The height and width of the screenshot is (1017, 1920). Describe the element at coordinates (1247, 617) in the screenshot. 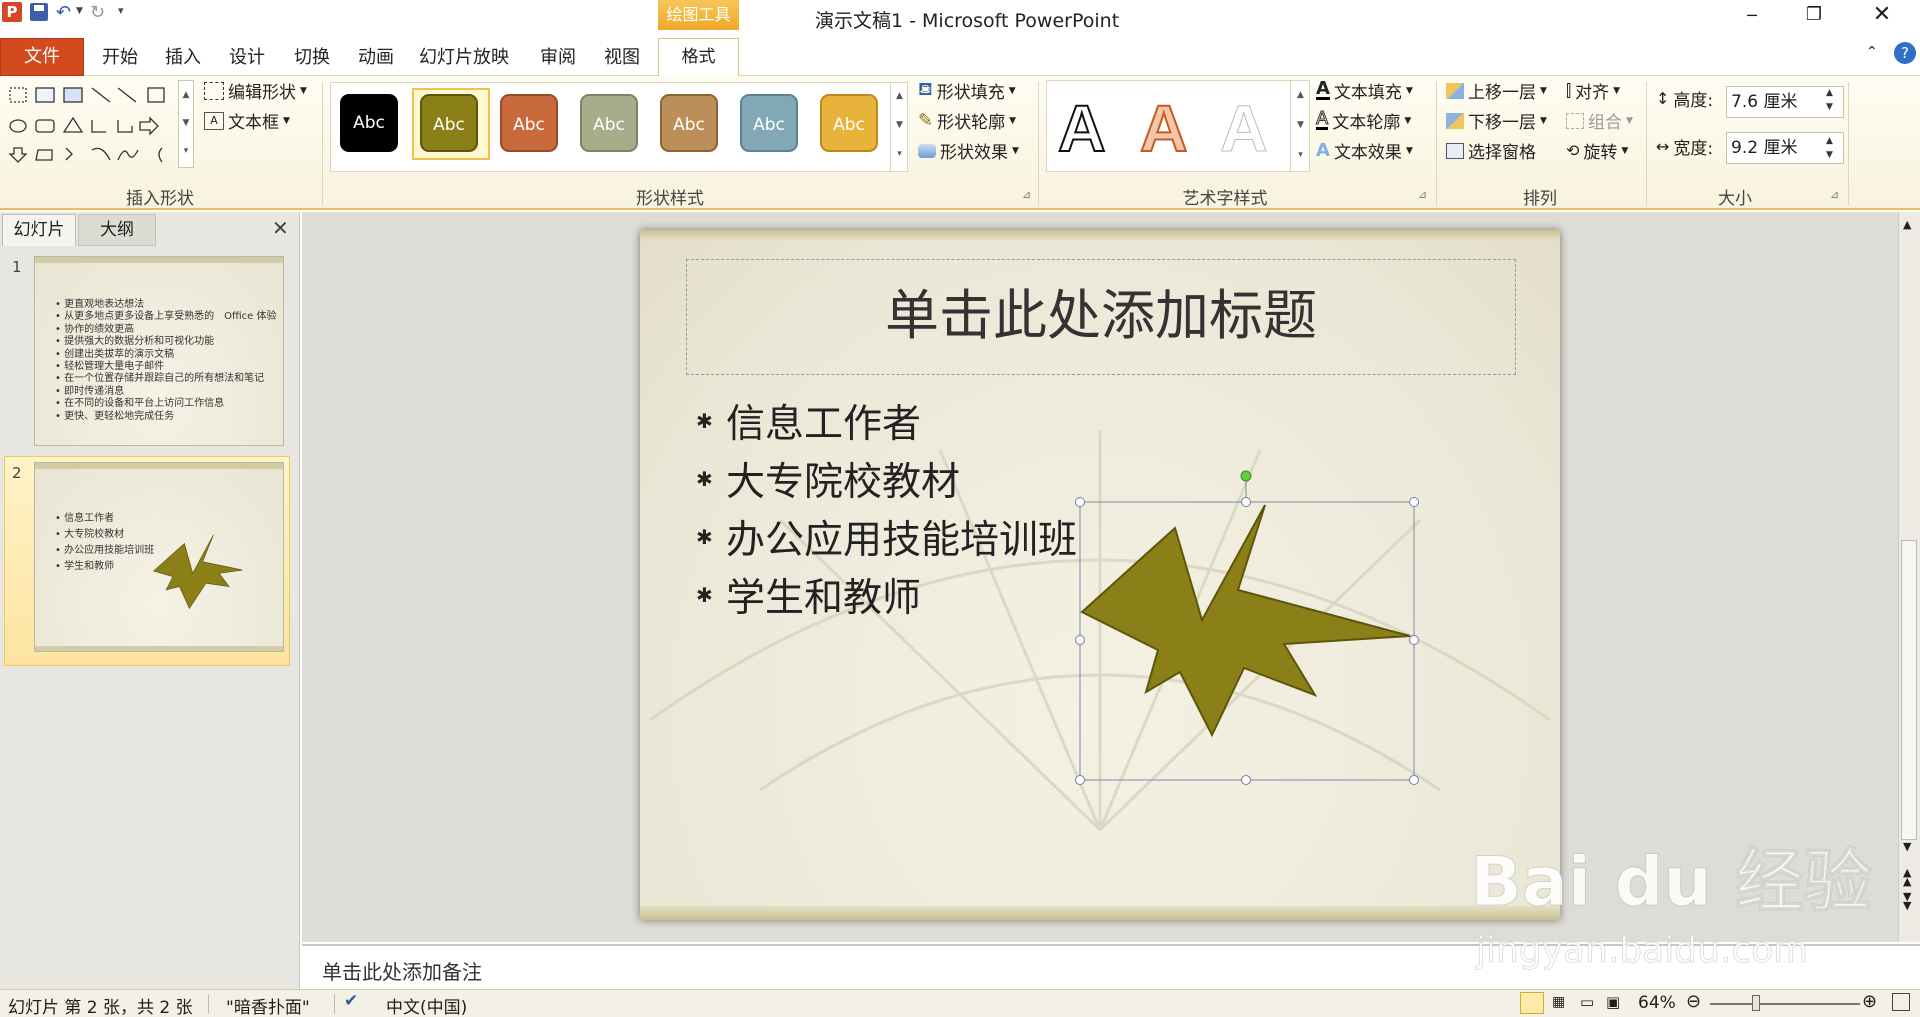

I see `explosion-star-shape` at that location.